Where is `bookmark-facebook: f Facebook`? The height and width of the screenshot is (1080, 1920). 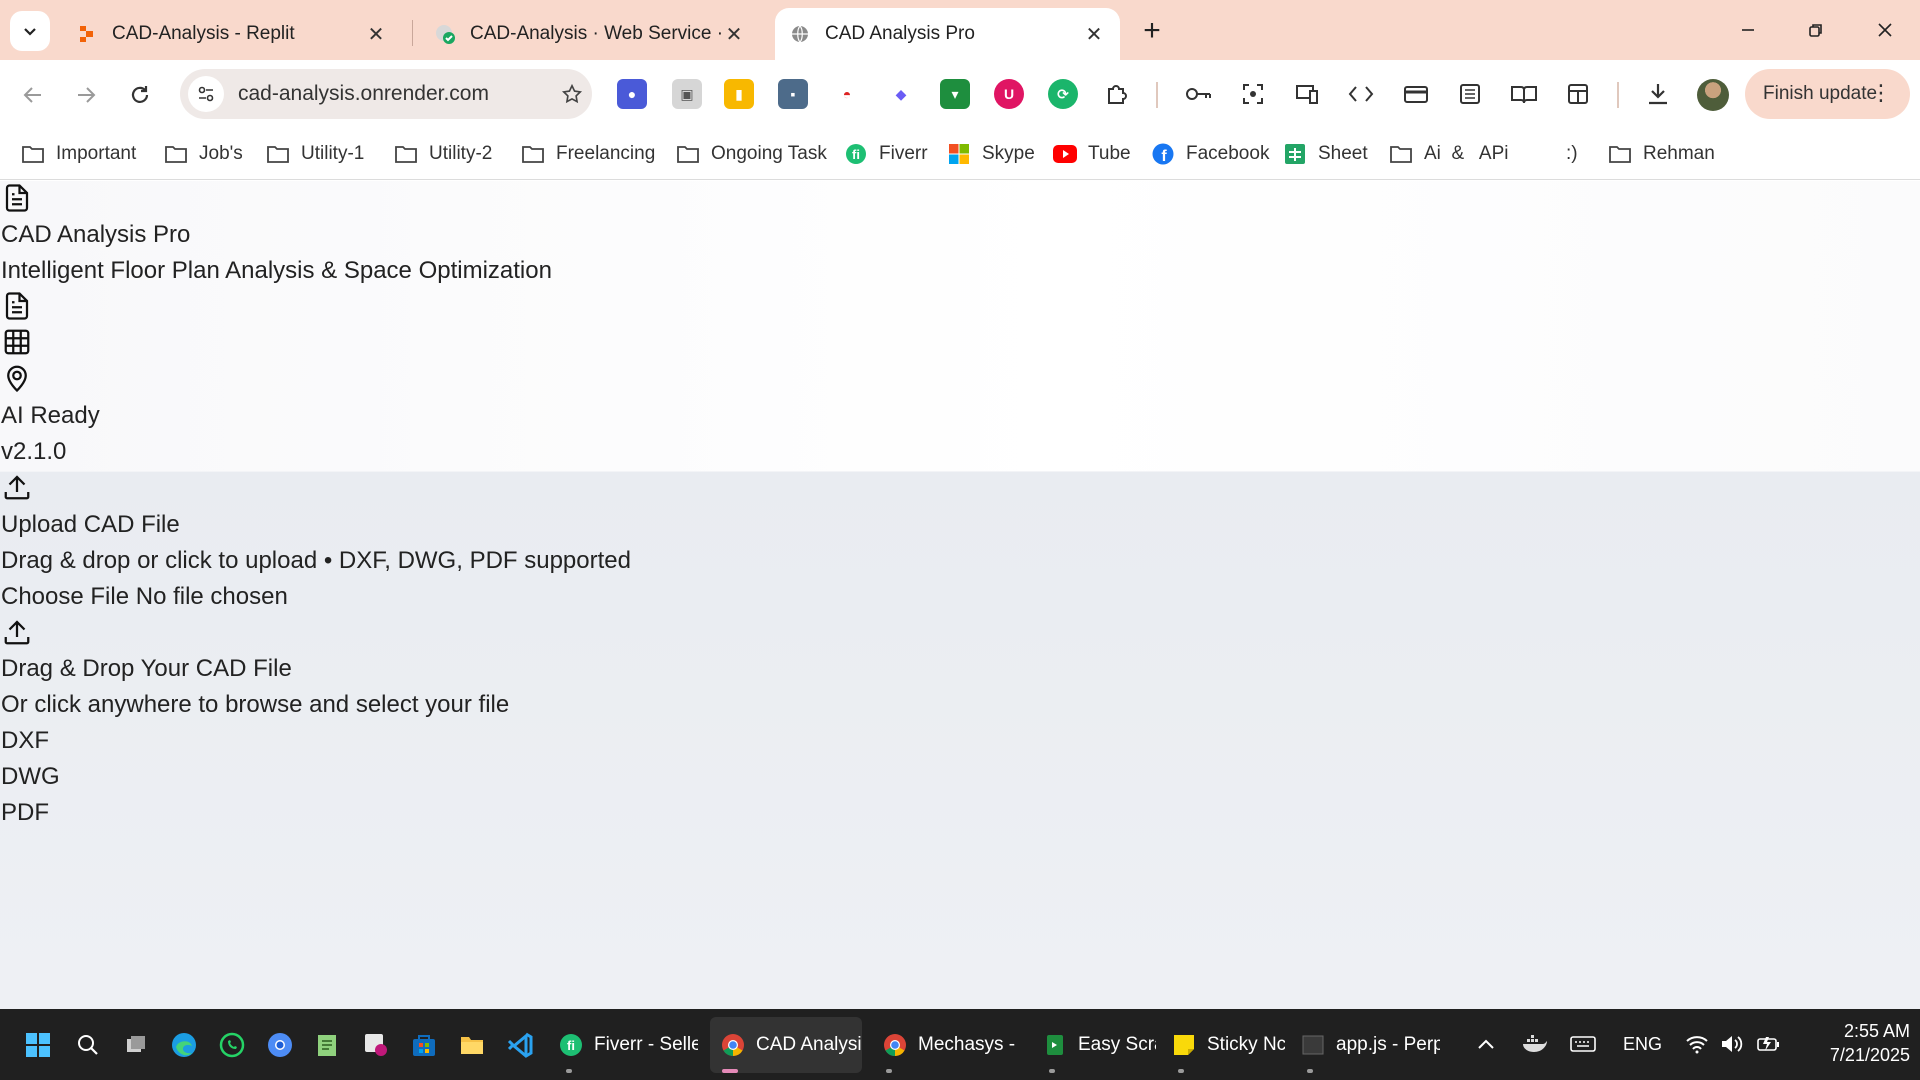
bookmark-facebook: f Facebook is located at coordinates (1209, 154).